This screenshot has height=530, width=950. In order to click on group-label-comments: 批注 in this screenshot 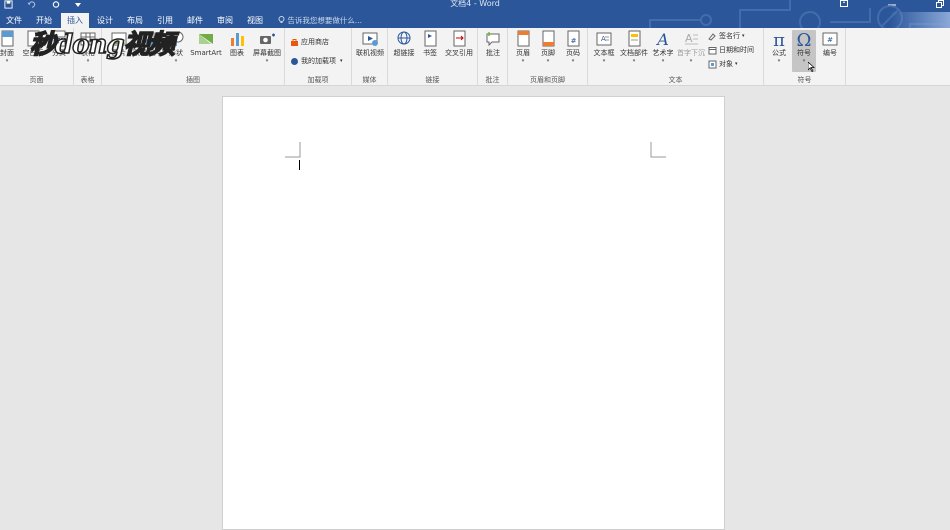, I will do `click(492, 80)`.